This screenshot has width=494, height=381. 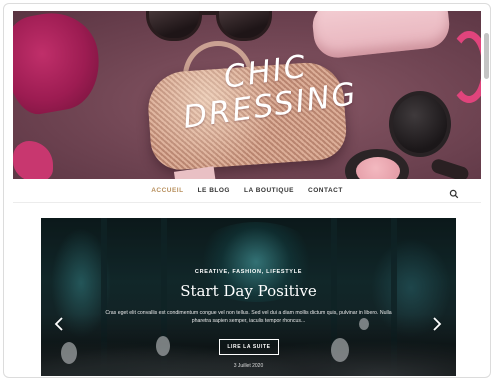 I want to click on post-date: 3 Juillet 2020, so click(x=248, y=366).